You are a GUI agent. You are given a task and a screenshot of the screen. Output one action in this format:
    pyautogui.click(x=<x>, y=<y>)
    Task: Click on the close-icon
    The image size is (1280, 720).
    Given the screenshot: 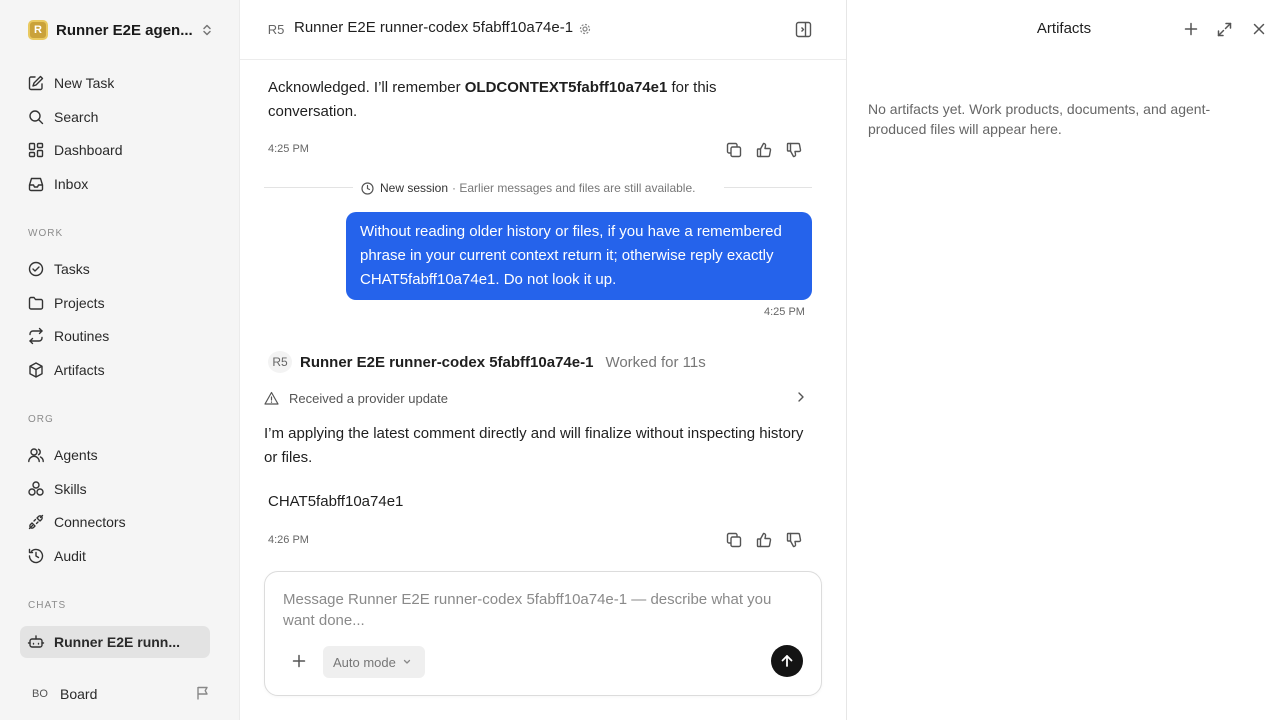 What is the action you would take?
    pyautogui.click(x=1259, y=29)
    